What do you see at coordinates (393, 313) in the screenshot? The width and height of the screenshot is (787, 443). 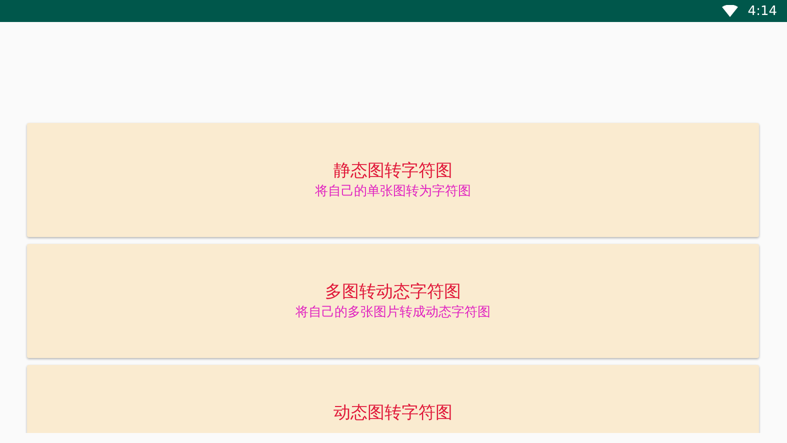 I see `card-subtitle: 将自己的多张图片转成动态字符图` at bounding box center [393, 313].